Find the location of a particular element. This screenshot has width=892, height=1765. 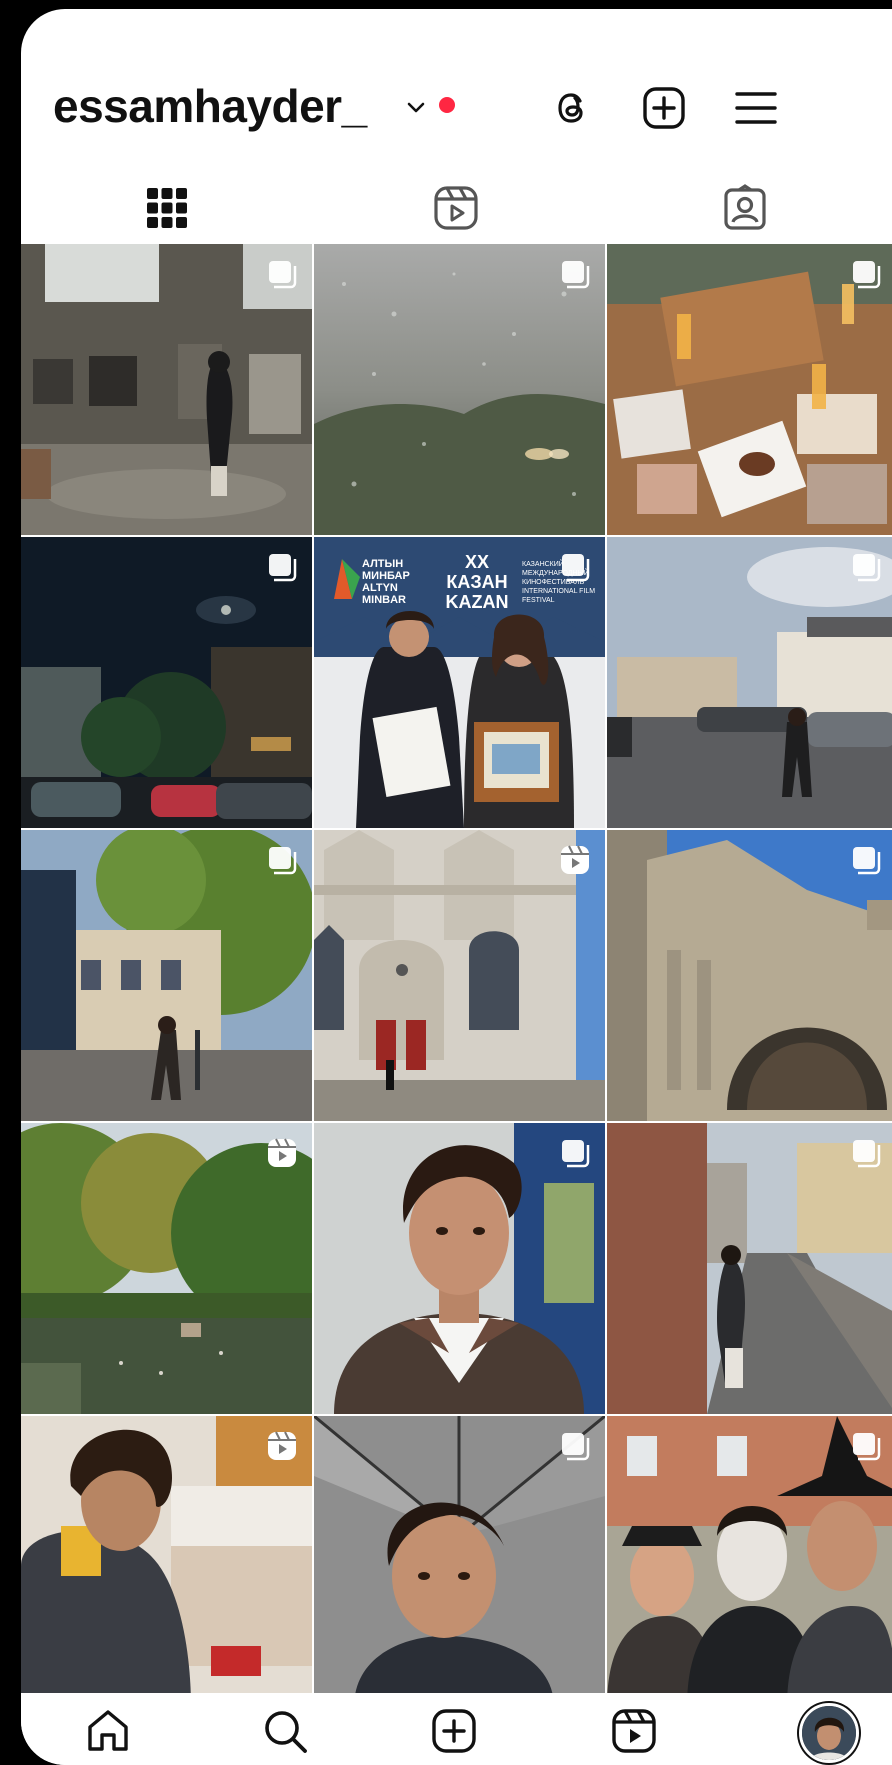

profile-header: essamhayder_ is located at coordinates (456, 84).